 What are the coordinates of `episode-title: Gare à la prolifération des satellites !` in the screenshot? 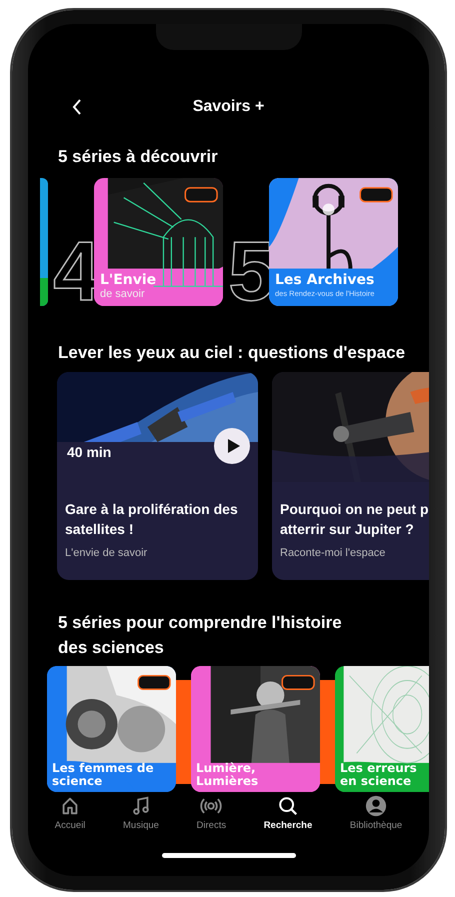 It's located at (151, 519).